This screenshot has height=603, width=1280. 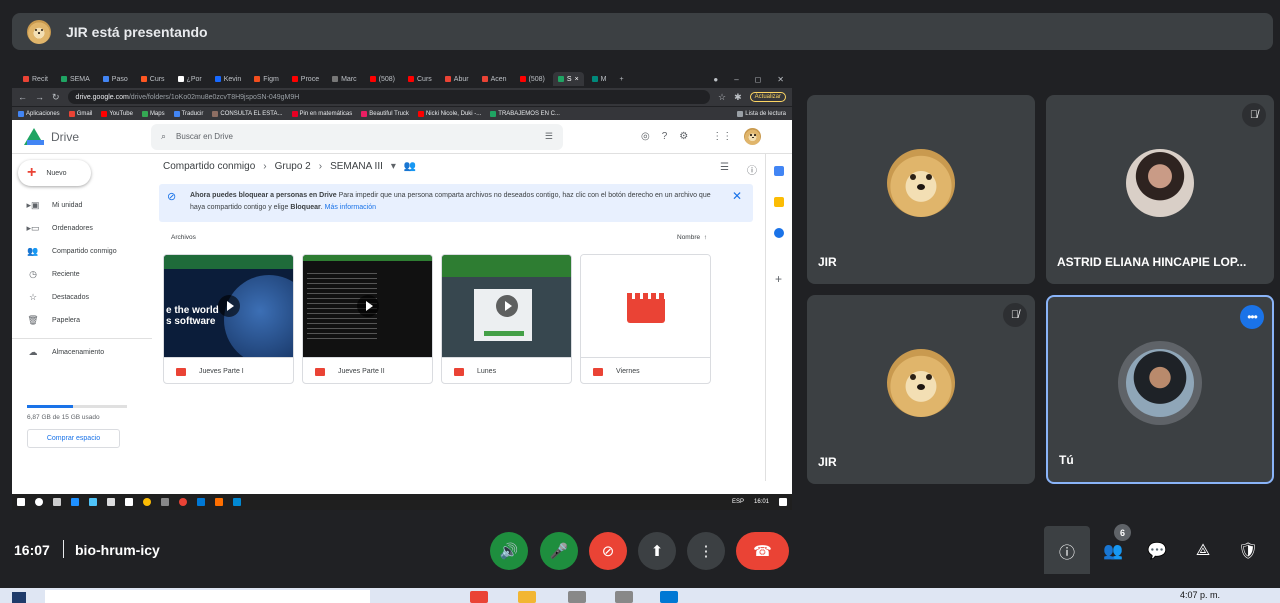 What do you see at coordinates (54, 173) in the screenshot?
I see `new-button: + Nuevo` at bounding box center [54, 173].